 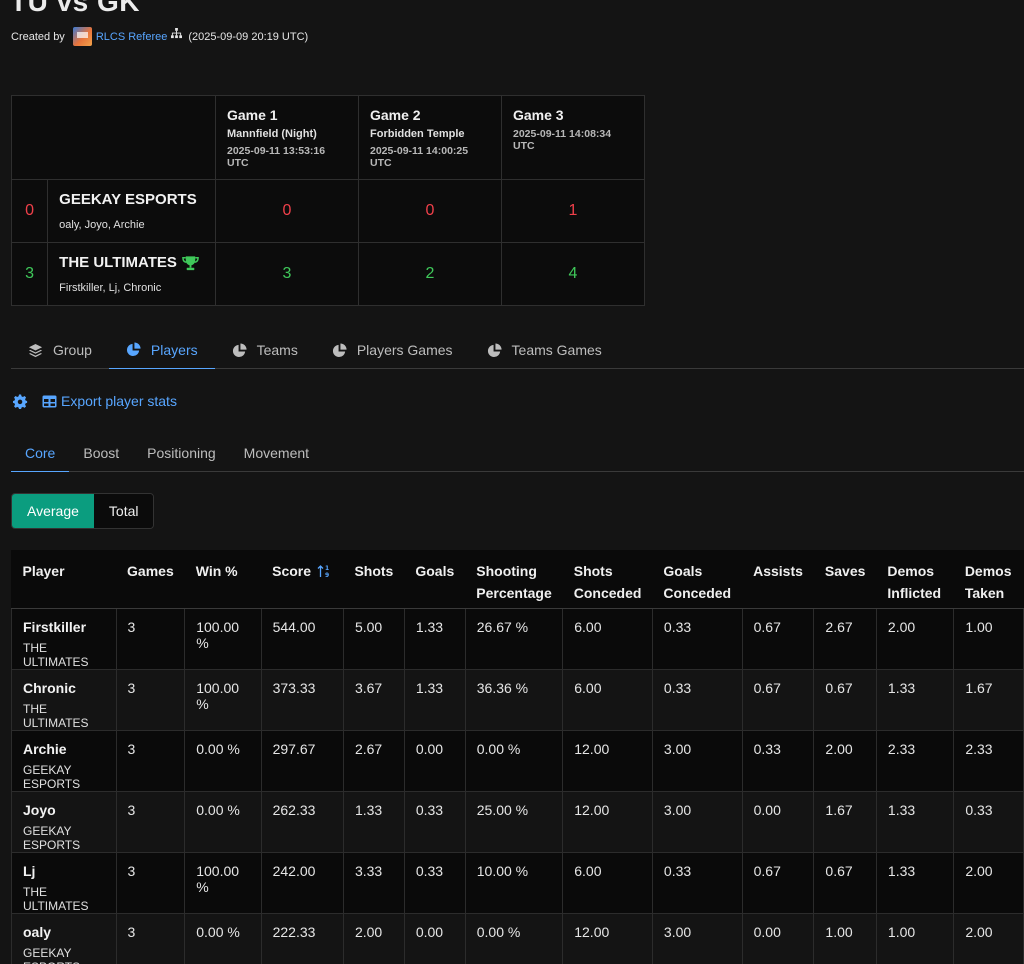 I want to click on creator-link: RLCS Referee, so click(x=132, y=37).